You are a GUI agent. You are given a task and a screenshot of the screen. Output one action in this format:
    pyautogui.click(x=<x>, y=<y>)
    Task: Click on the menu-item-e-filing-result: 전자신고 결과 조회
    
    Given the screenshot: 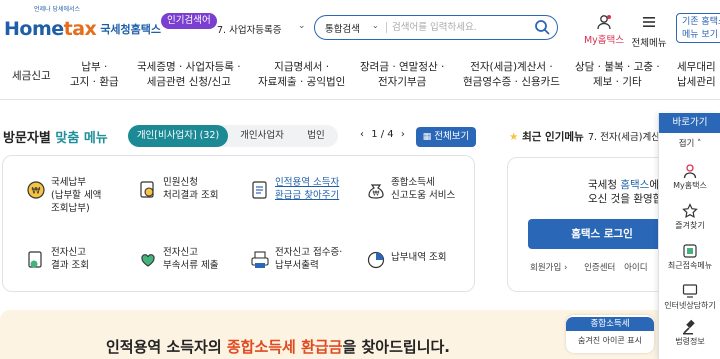 What is the action you would take?
    pyautogui.click(x=75, y=263)
    